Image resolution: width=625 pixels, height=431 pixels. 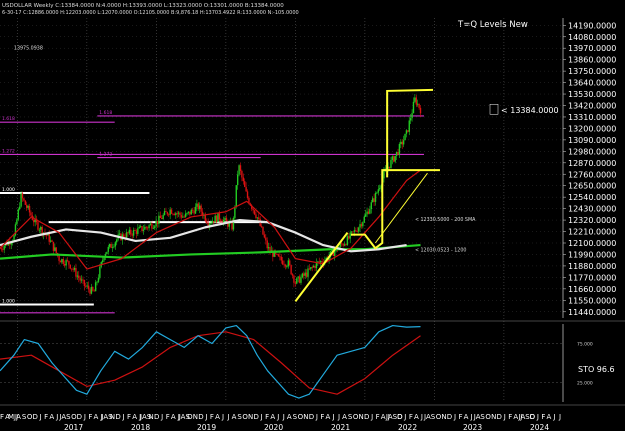 I want to click on level-label-1: 1.000, so click(x=8, y=301).